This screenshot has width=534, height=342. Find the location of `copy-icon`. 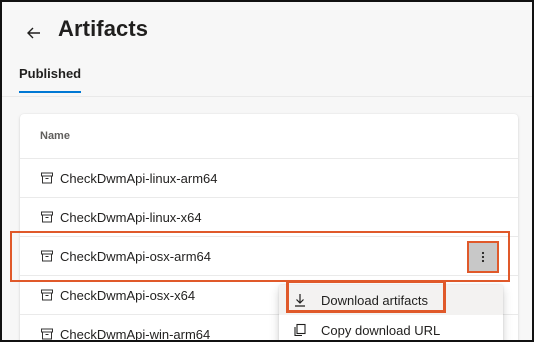

copy-icon is located at coordinates (300, 330).